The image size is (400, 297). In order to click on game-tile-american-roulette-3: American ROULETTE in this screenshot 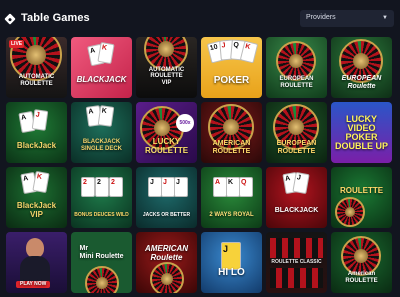, I will do `click(361, 262)`.